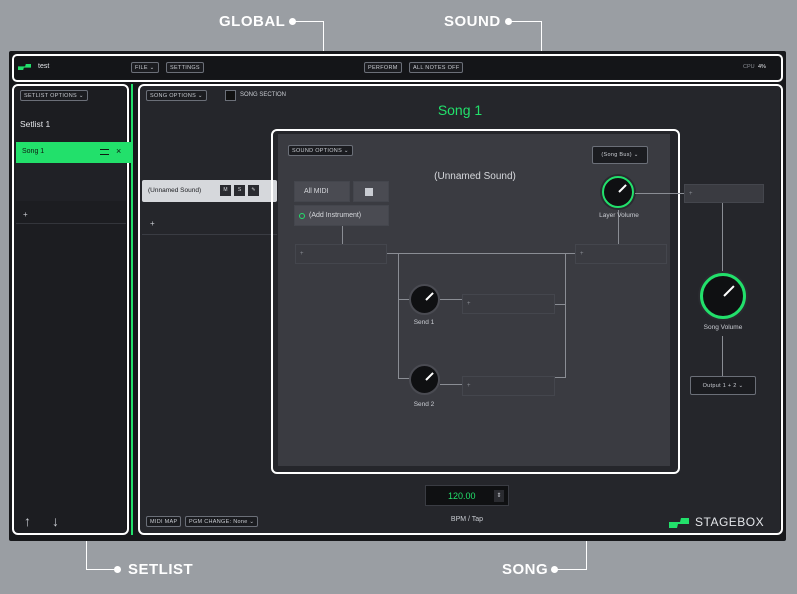 This screenshot has height=594, width=797. Describe the element at coordinates (302, 216) in the screenshot. I see `instrument-power-icon` at that location.